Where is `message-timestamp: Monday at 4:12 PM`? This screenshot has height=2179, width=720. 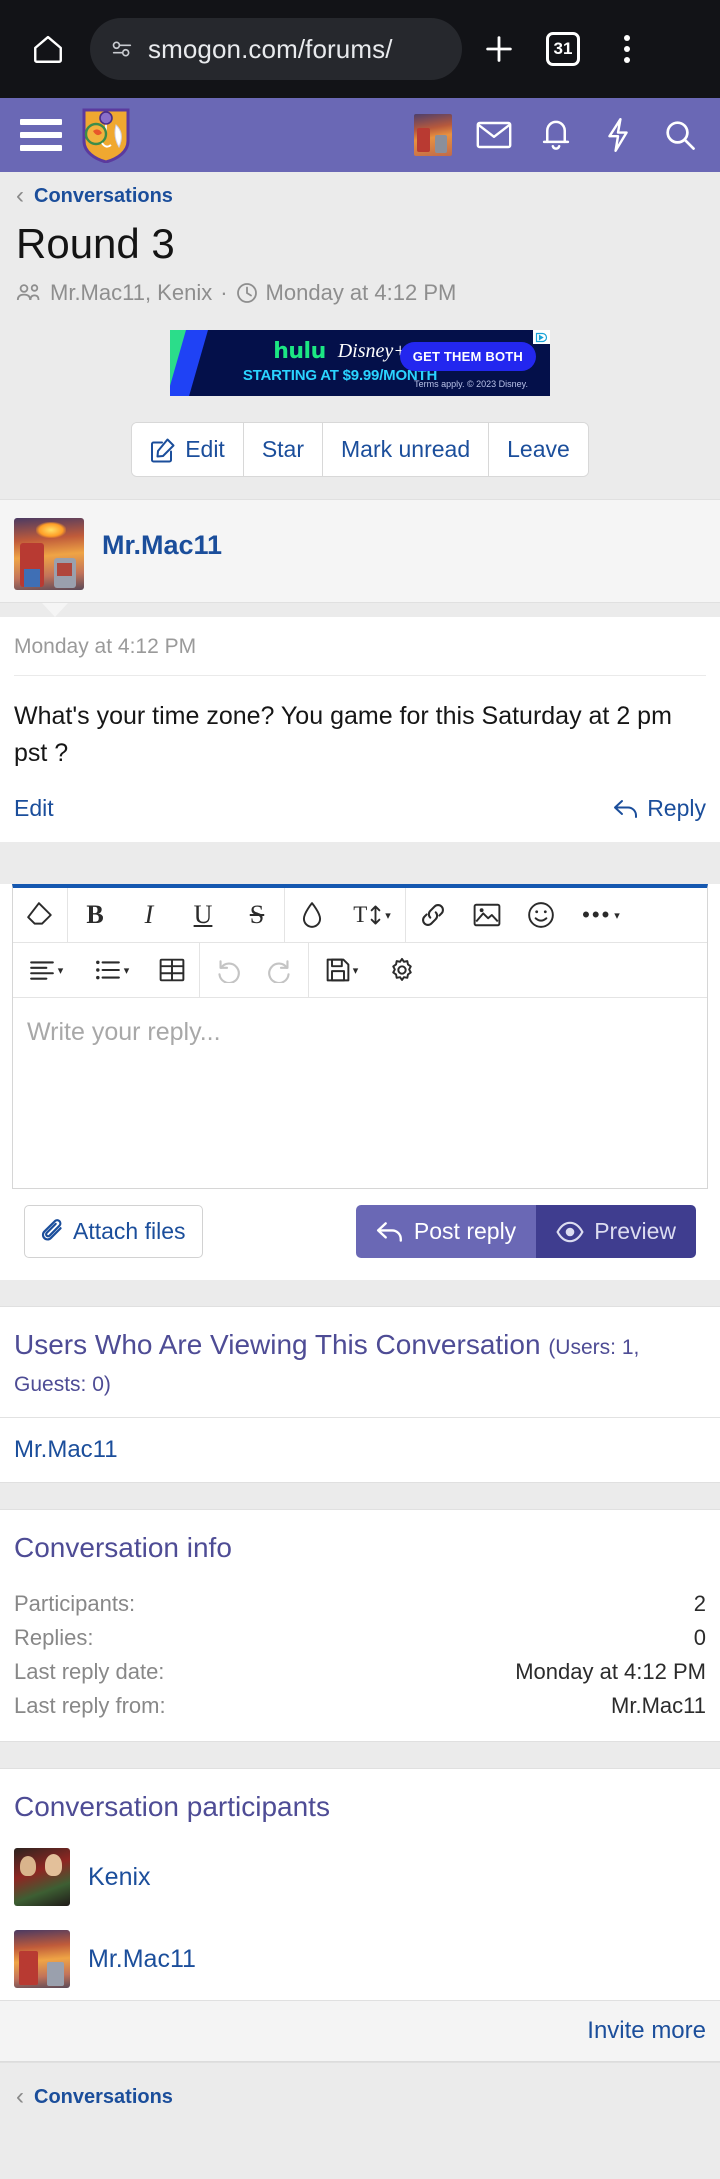
message-timestamp: Monday at 4:12 PM is located at coordinates (360, 647).